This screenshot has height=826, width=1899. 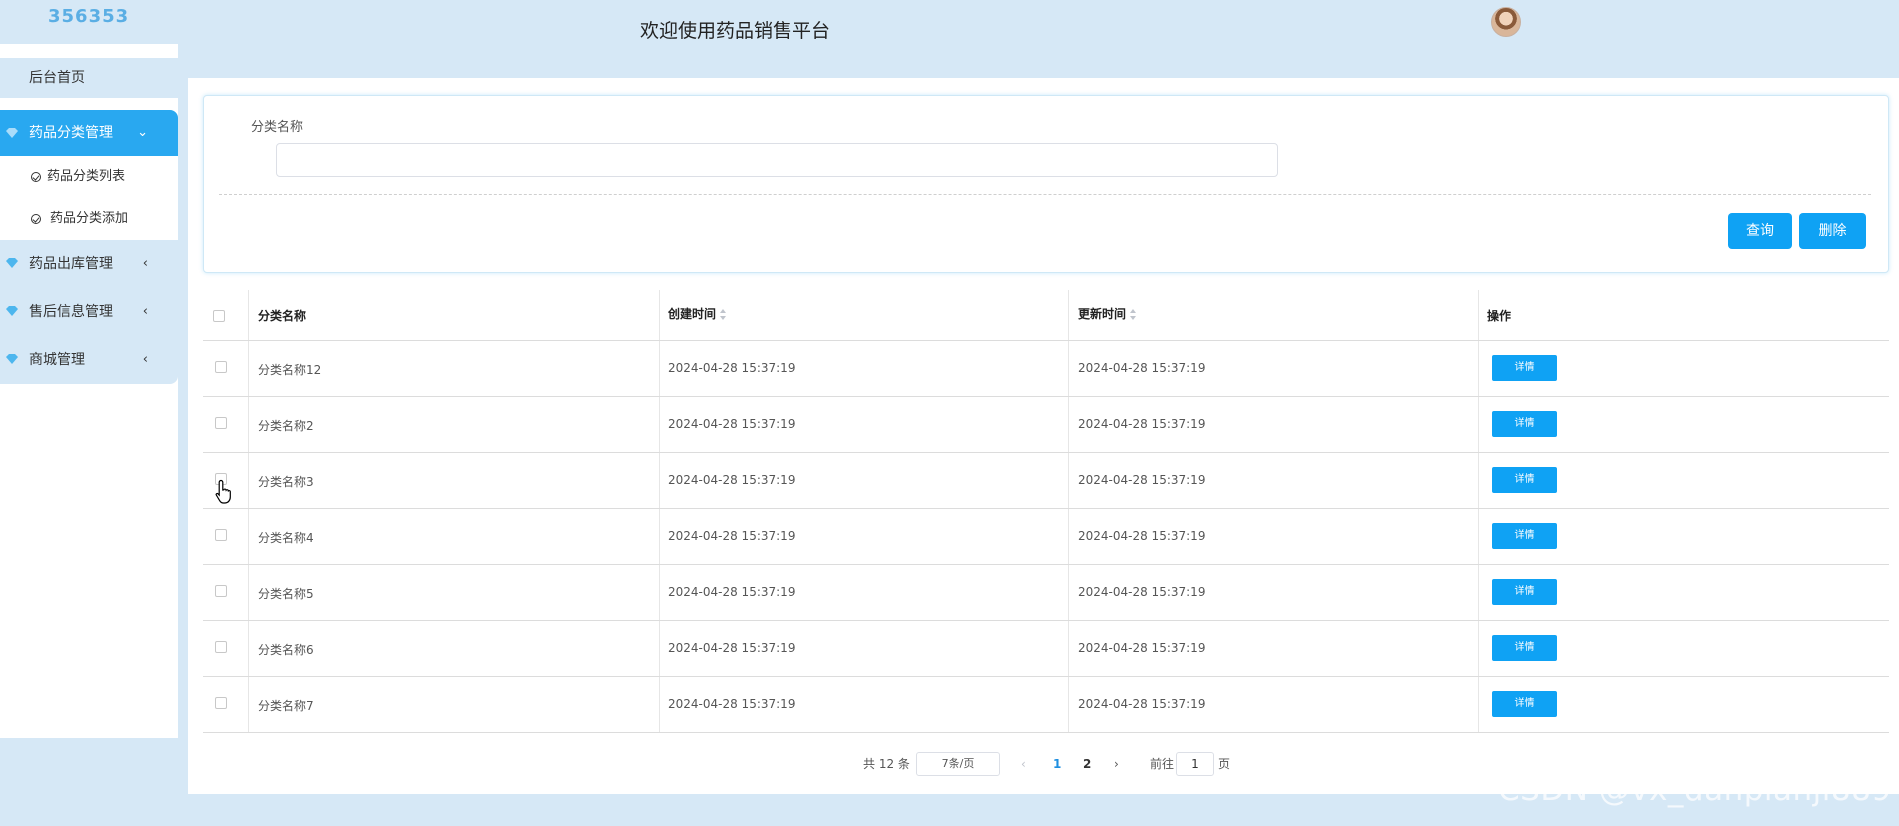 What do you see at coordinates (89, 16) in the screenshot?
I see `brand-name: 356353` at bounding box center [89, 16].